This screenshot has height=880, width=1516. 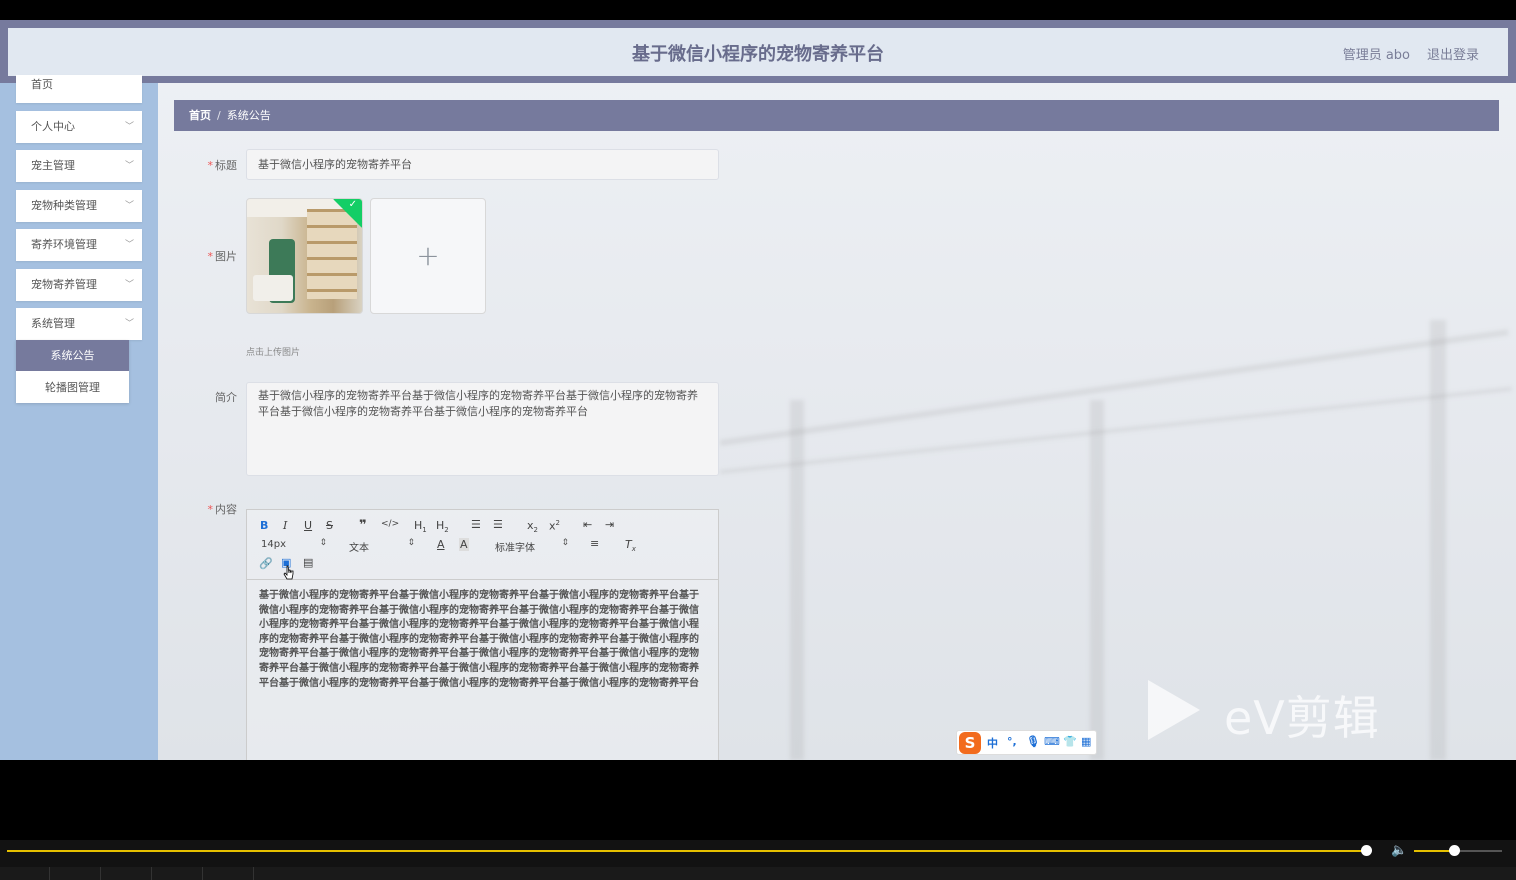 I want to click on background-color-icon: A, so click(x=464, y=544).